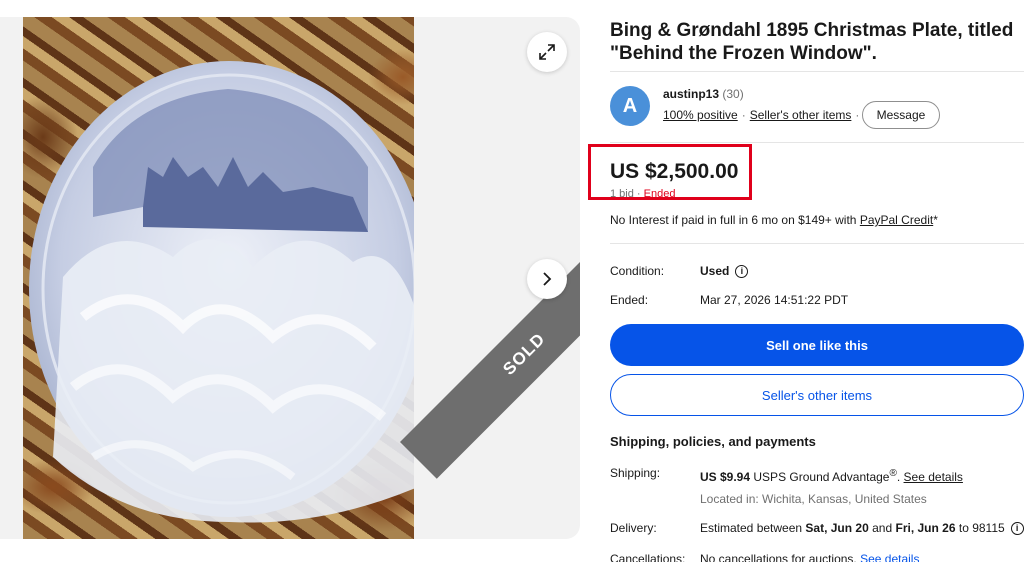 The image size is (1024, 562). Describe the element at coordinates (889, 557) in the screenshot. I see `cancellations-see-details-link: See details` at that location.